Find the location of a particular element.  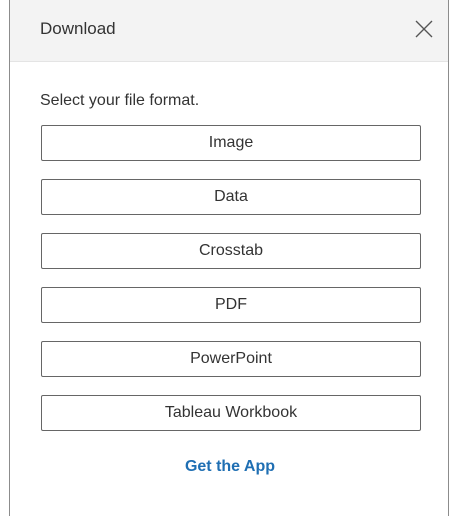

pdf-button: PDF is located at coordinates (231, 305).